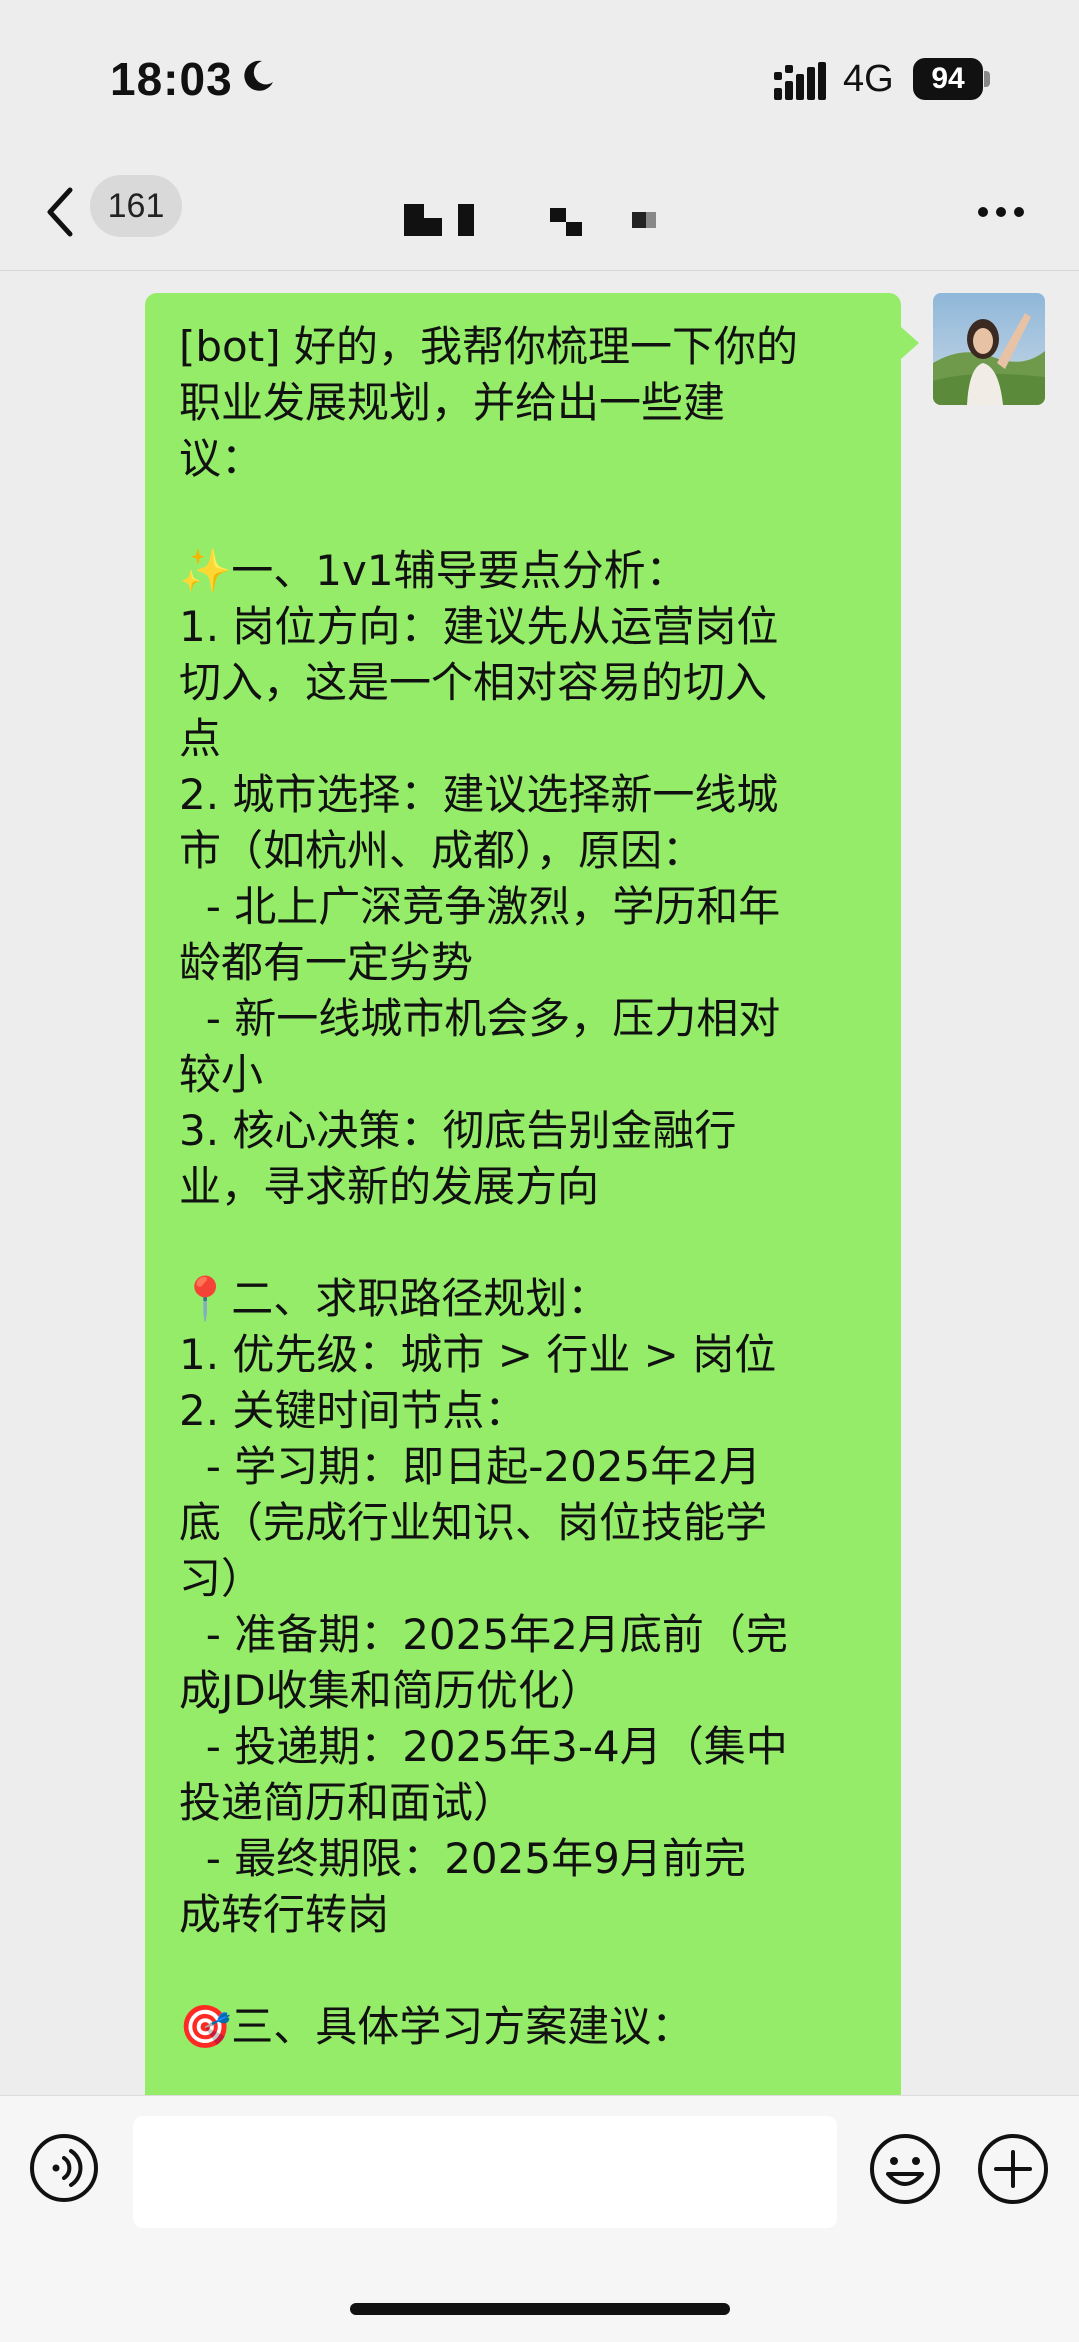 The width and height of the screenshot is (1079, 2342). I want to click on chat-title-redacted, so click(530, 220).